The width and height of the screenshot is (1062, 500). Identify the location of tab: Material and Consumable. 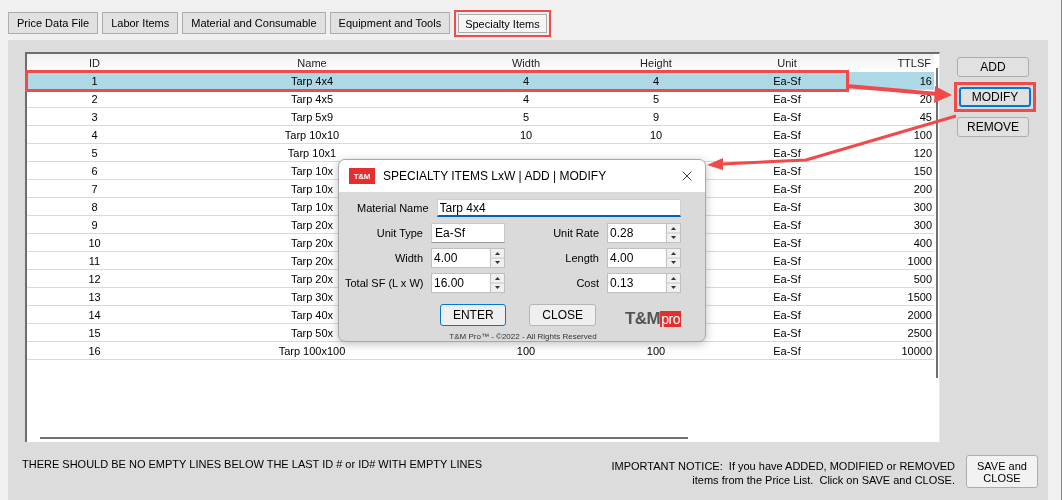
(254, 23).